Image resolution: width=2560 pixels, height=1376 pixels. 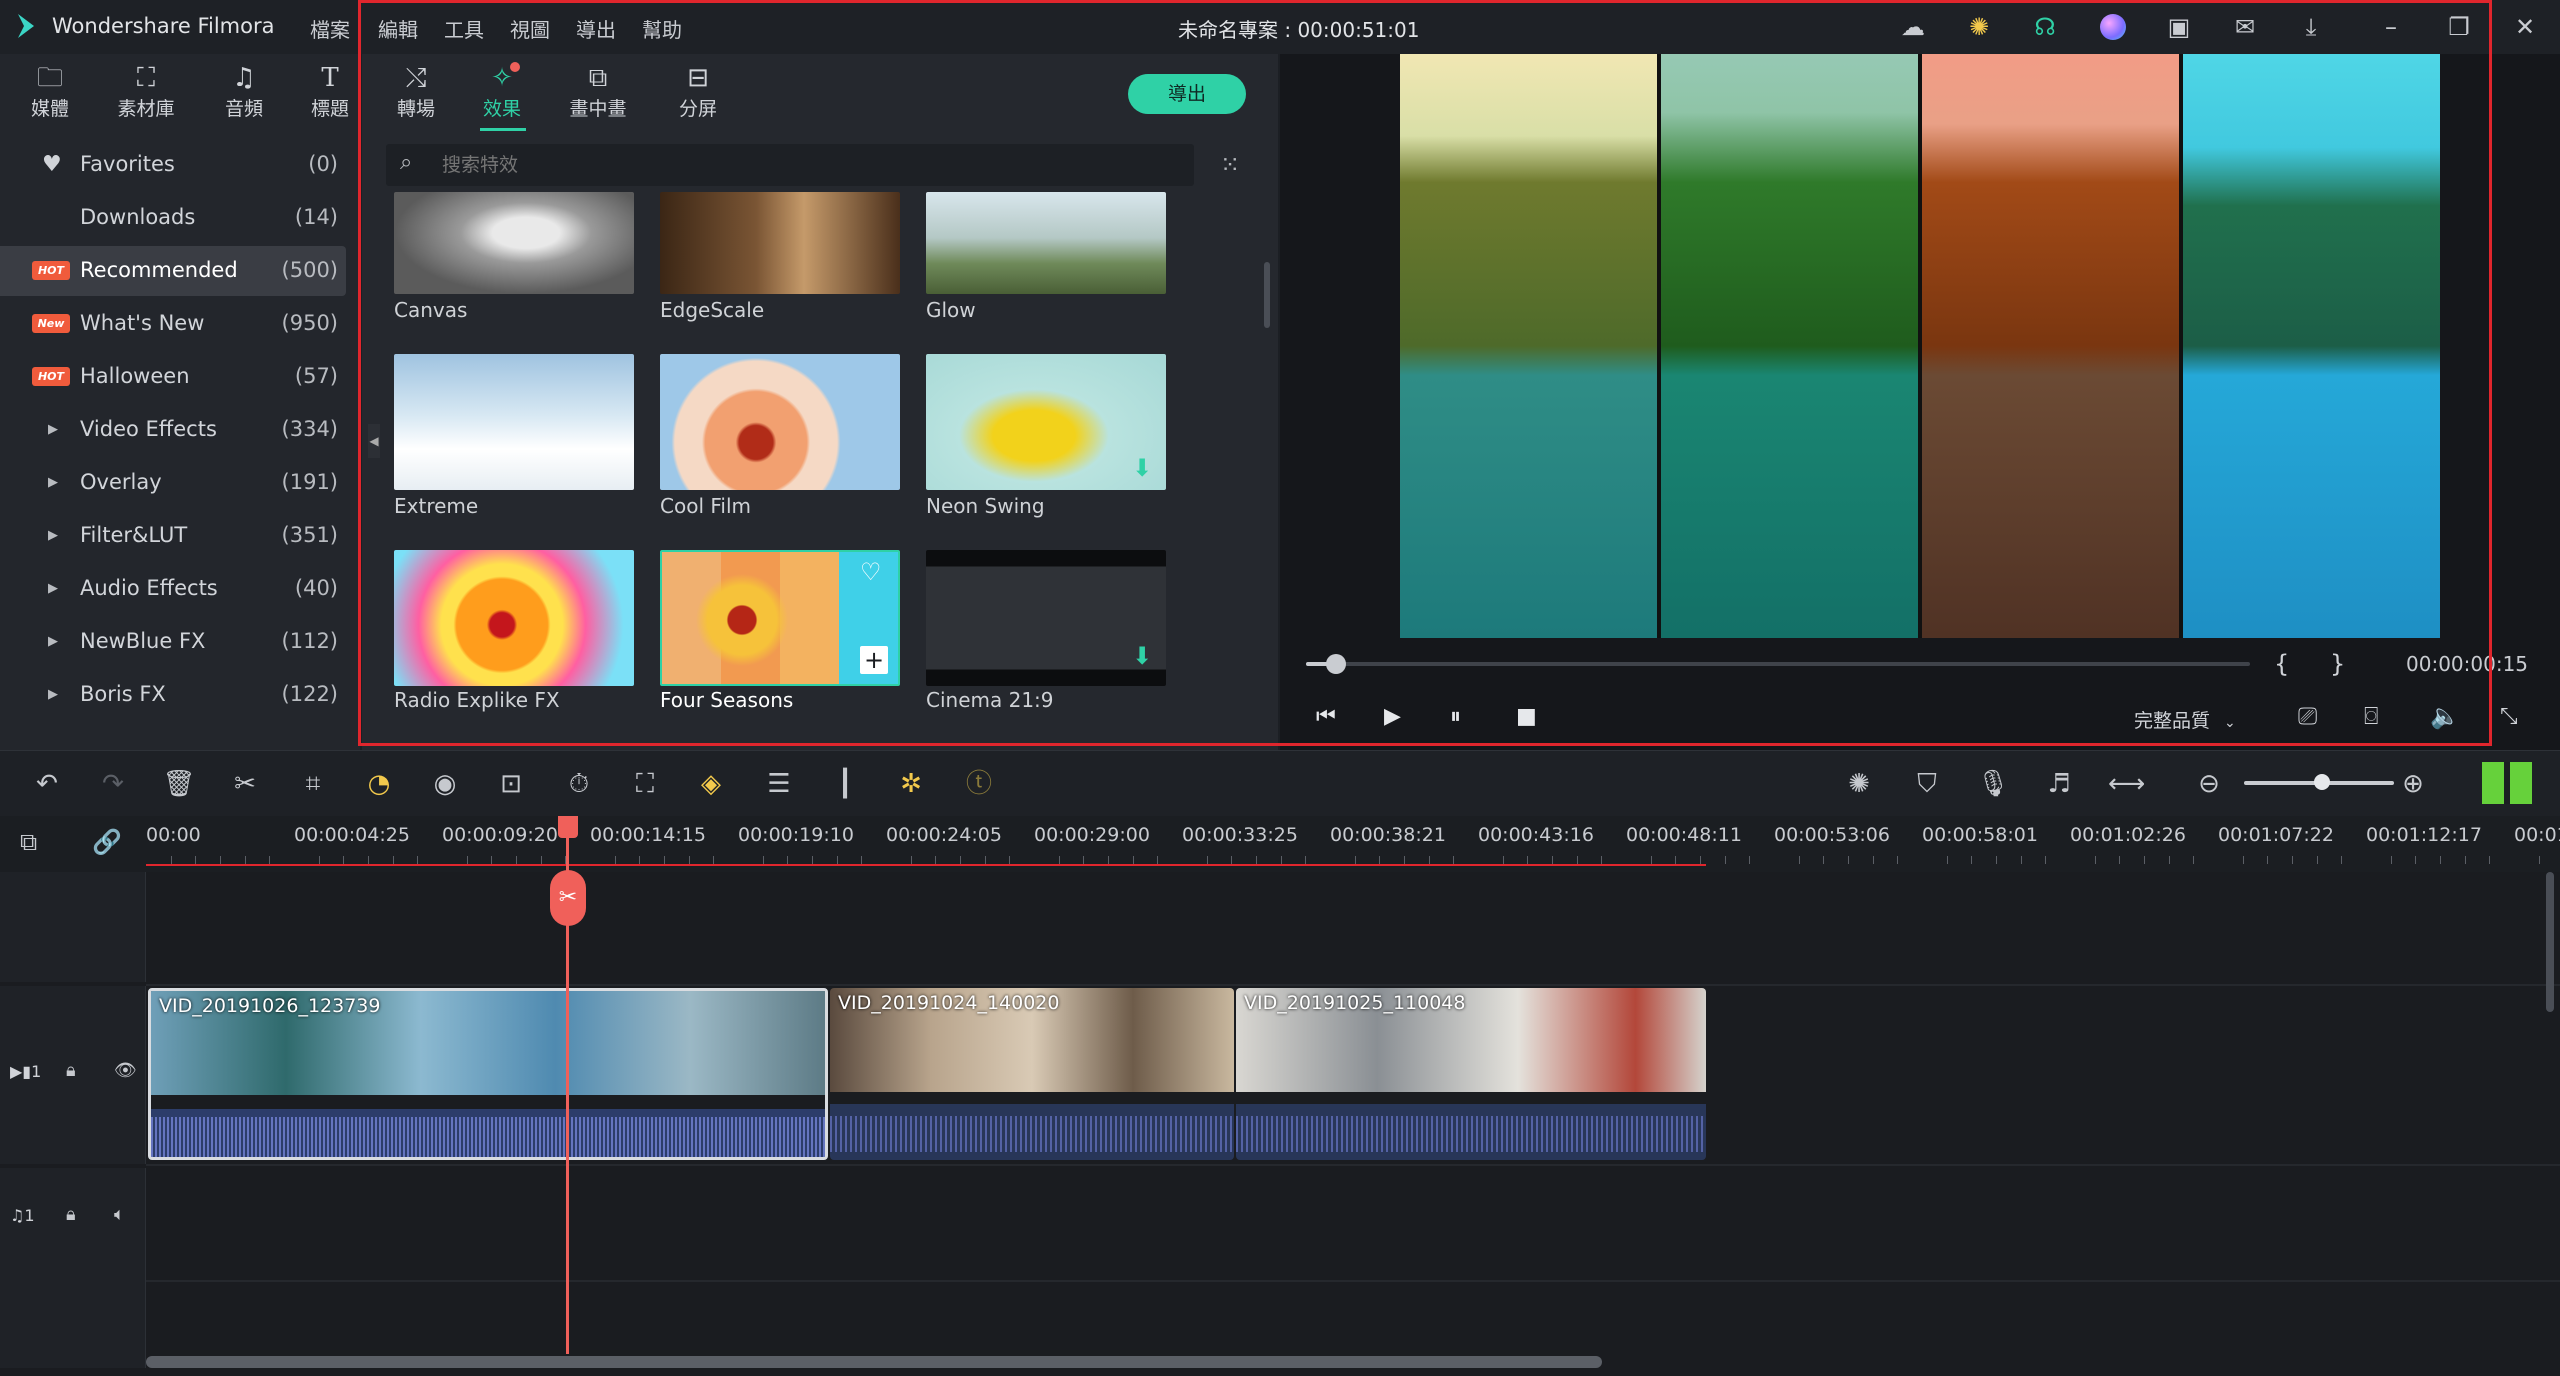 What do you see at coordinates (780, 422) in the screenshot?
I see `effect-thumb-cool-film` at bounding box center [780, 422].